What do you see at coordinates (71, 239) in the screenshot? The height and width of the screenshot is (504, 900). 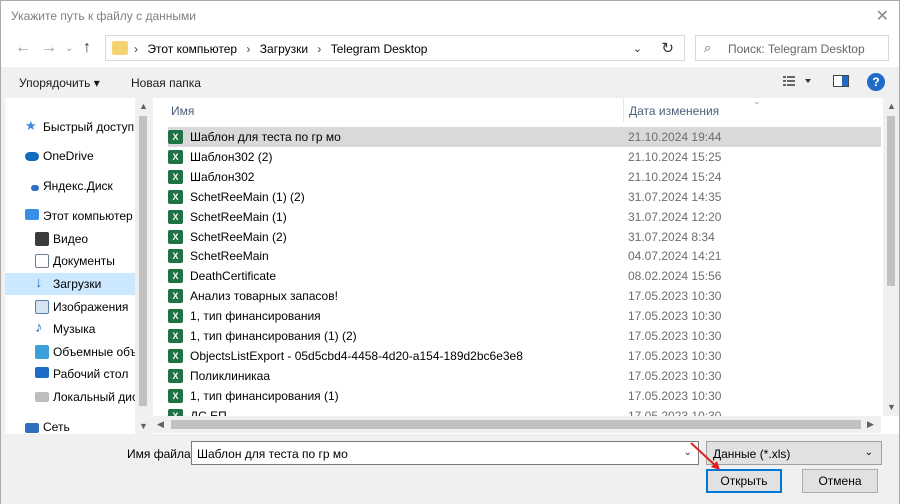 I see `sidebar-item-video: Видео` at bounding box center [71, 239].